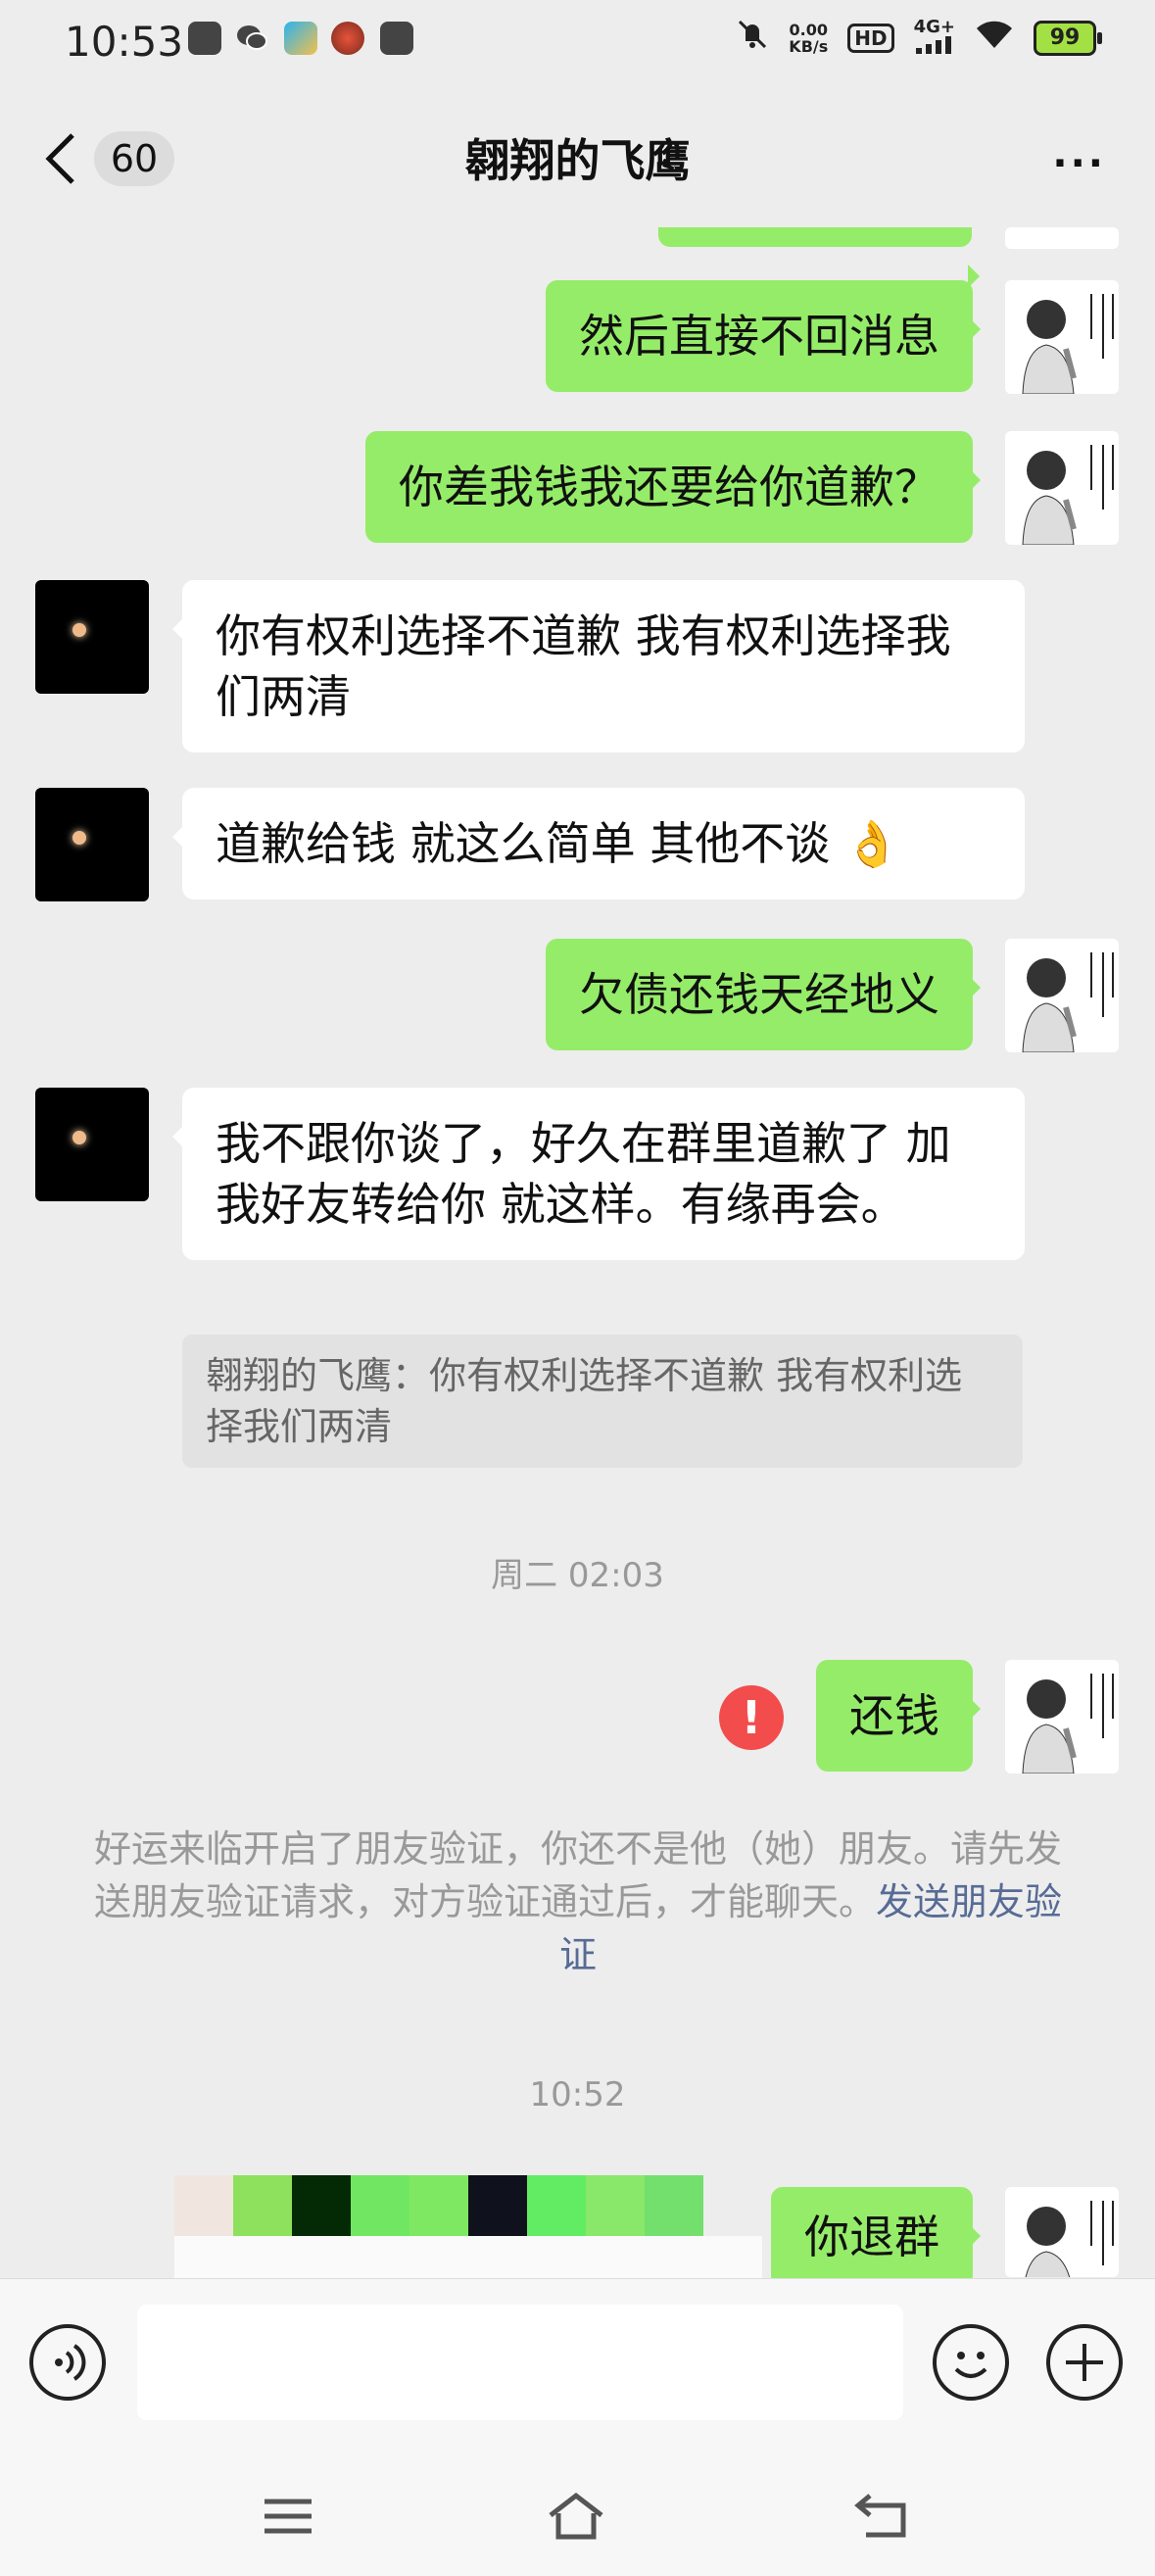 This screenshot has height=2576, width=1155. What do you see at coordinates (439, 2205) in the screenshot?
I see `pixelated-overlay` at bounding box center [439, 2205].